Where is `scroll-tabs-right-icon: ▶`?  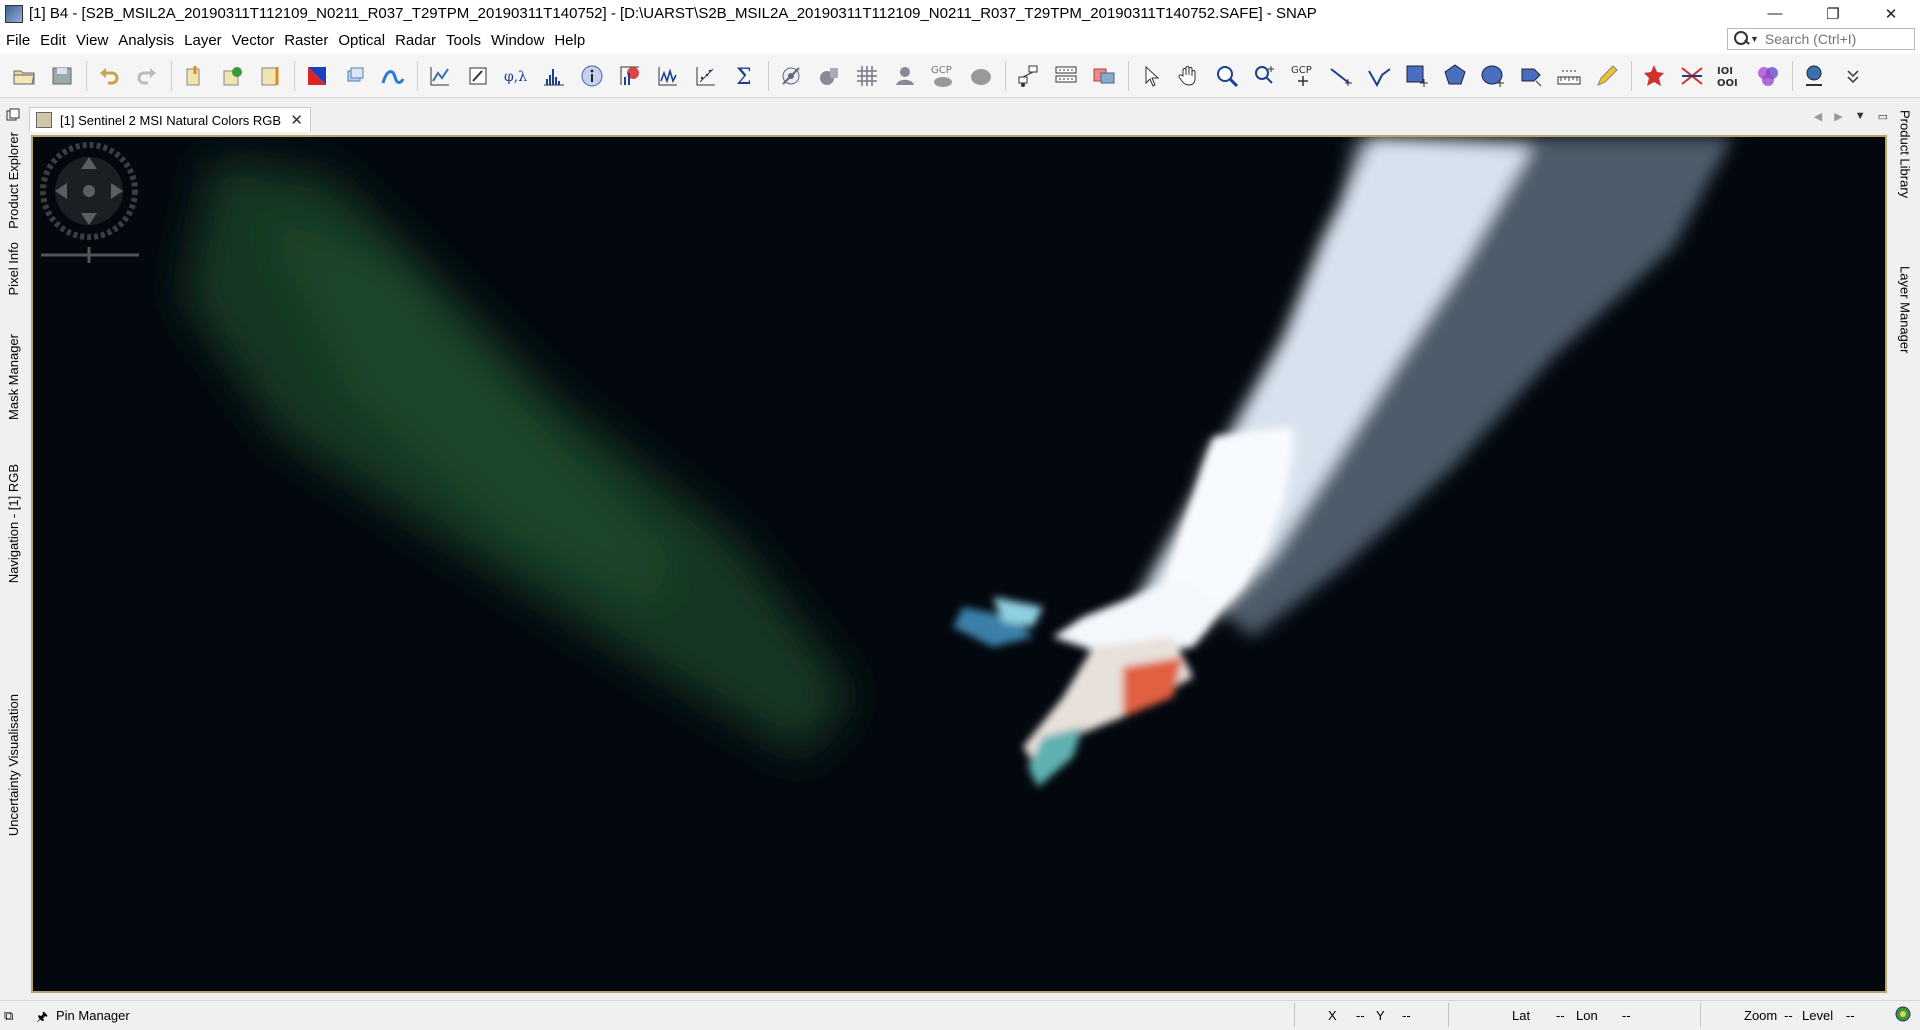
scroll-tabs-right-icon: ▶ is located at coordinates (1838, 116).